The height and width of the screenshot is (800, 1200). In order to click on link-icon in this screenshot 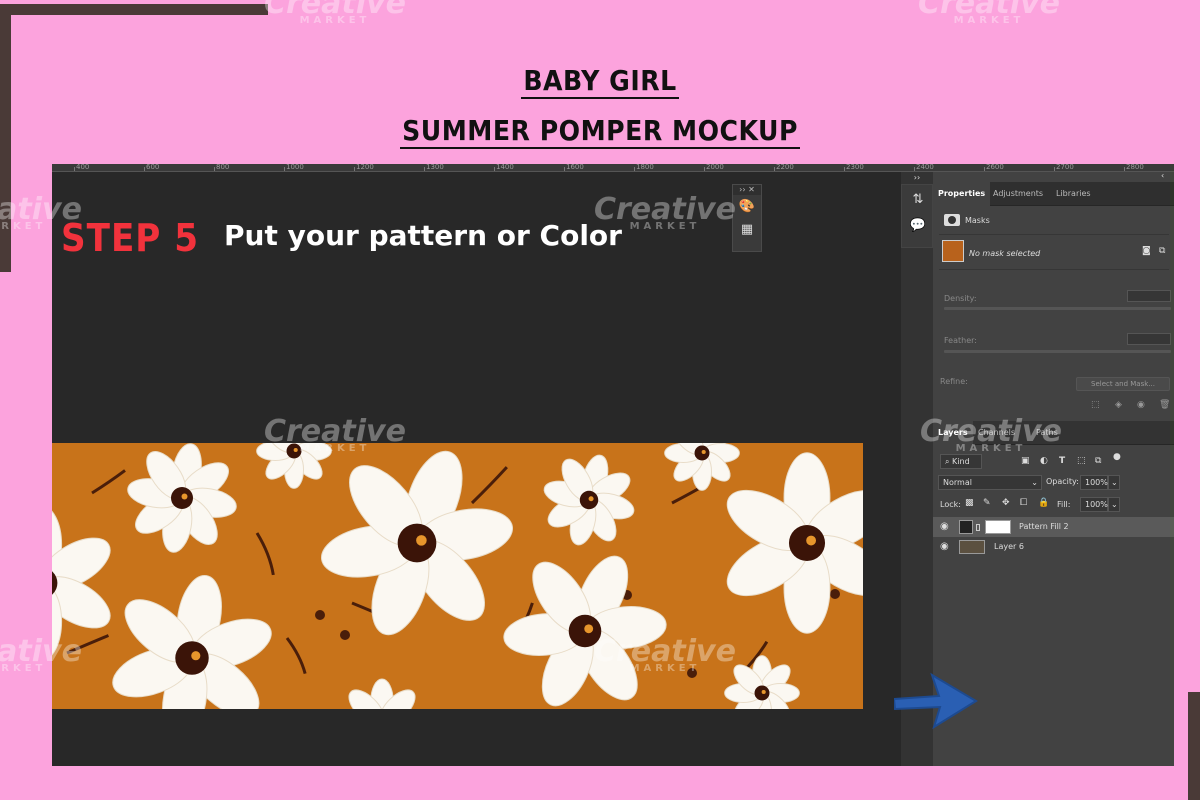, I will do `click(978, 527)`.